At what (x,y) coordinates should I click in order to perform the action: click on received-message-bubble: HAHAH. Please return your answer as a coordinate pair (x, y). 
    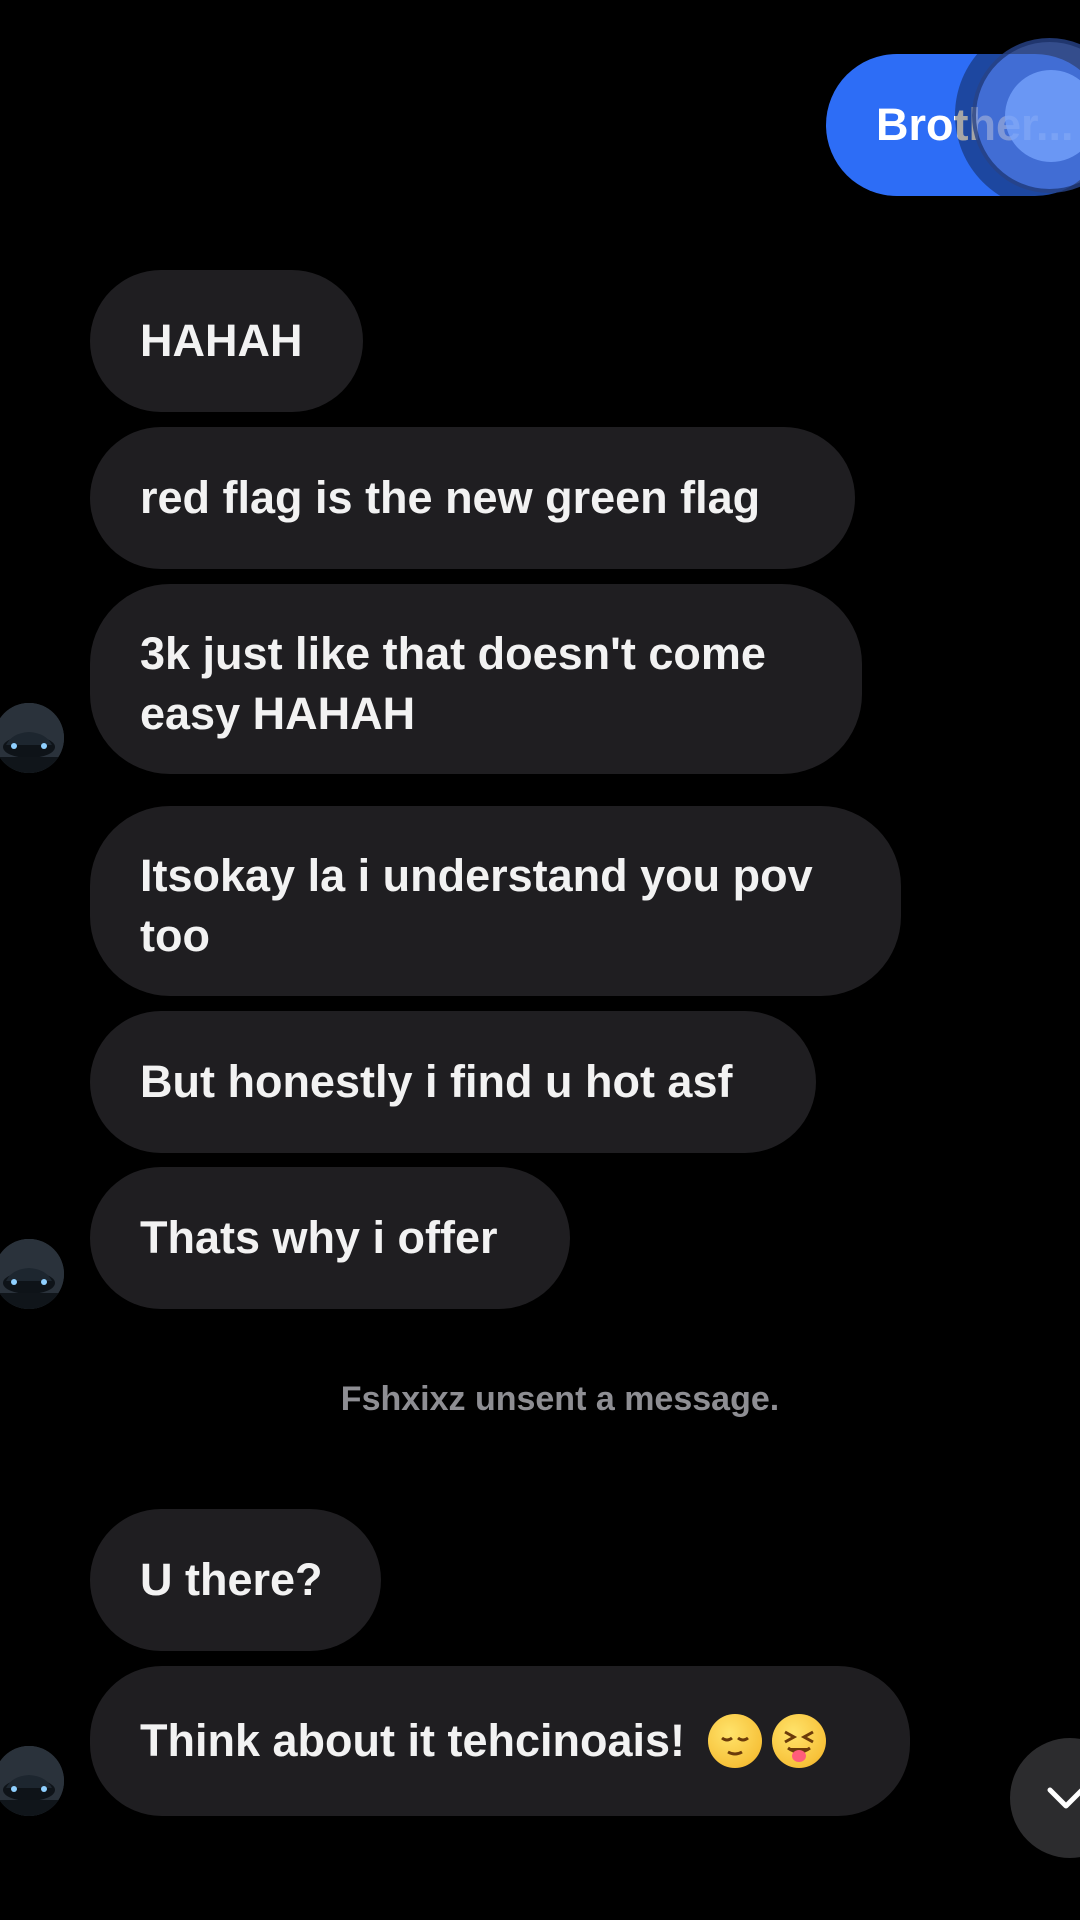
    Looking at the image, I should click on (226, 341).